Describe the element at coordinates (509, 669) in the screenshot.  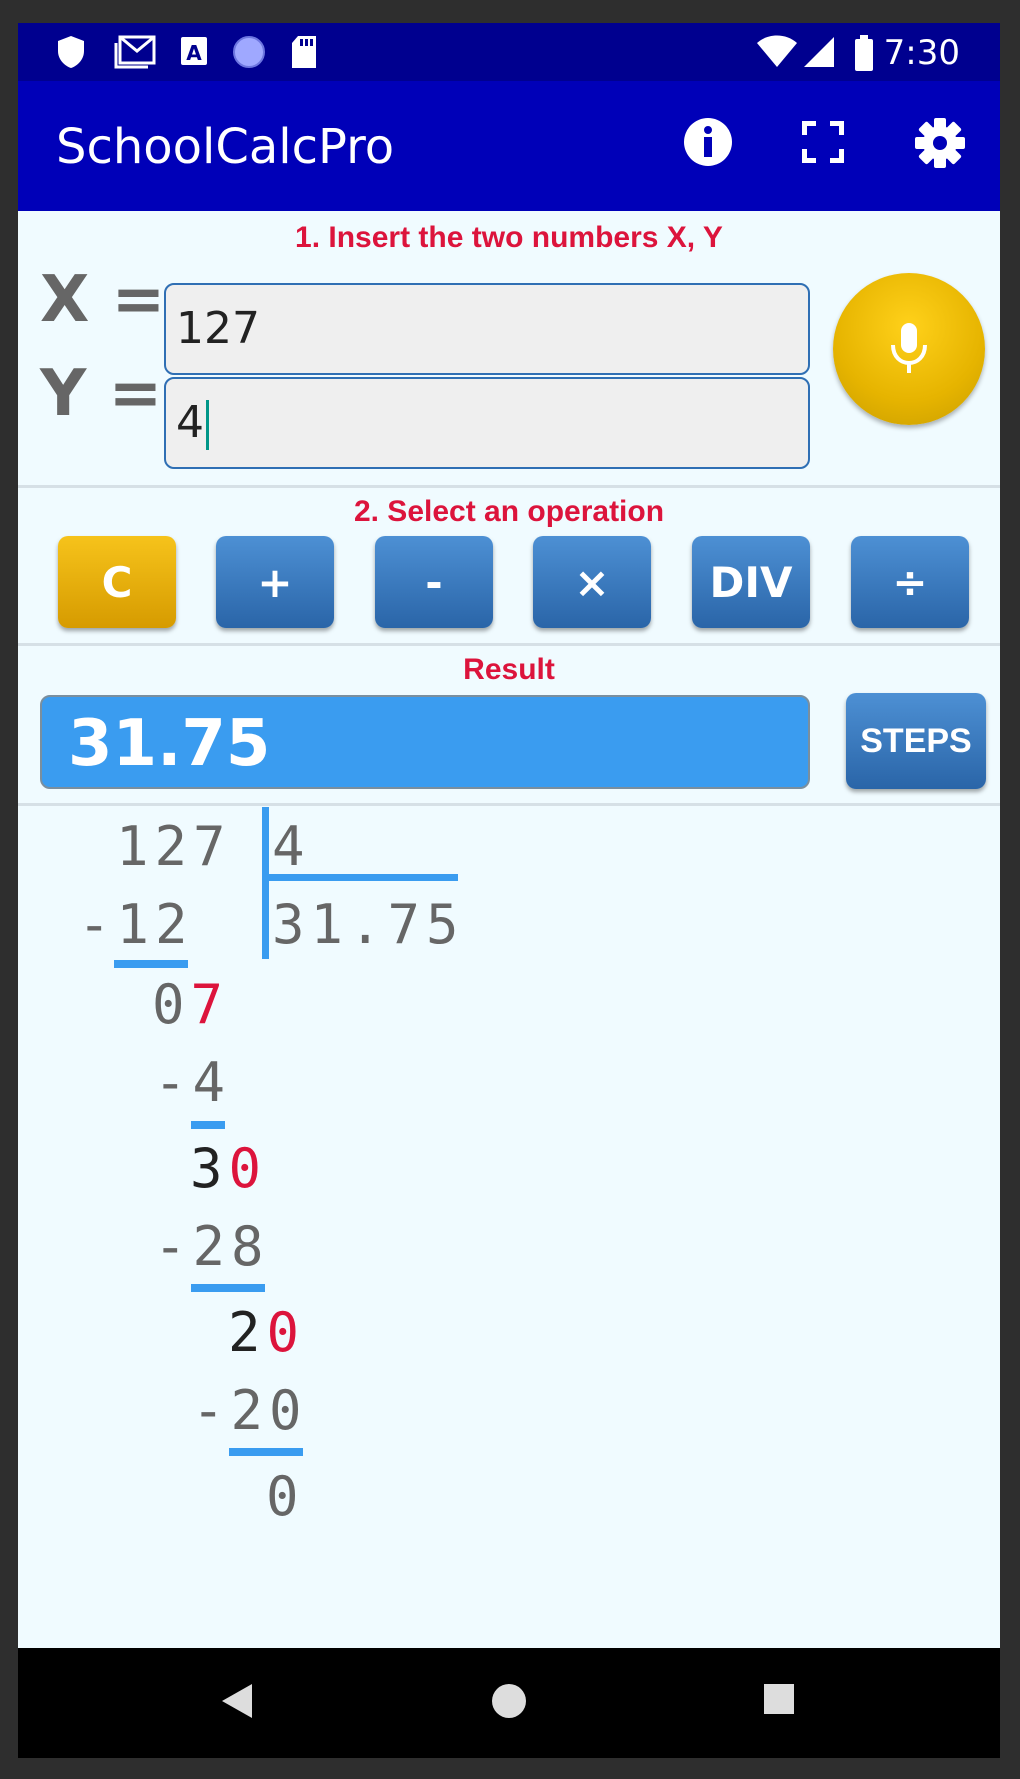
I see `result-label: Result` at that location.